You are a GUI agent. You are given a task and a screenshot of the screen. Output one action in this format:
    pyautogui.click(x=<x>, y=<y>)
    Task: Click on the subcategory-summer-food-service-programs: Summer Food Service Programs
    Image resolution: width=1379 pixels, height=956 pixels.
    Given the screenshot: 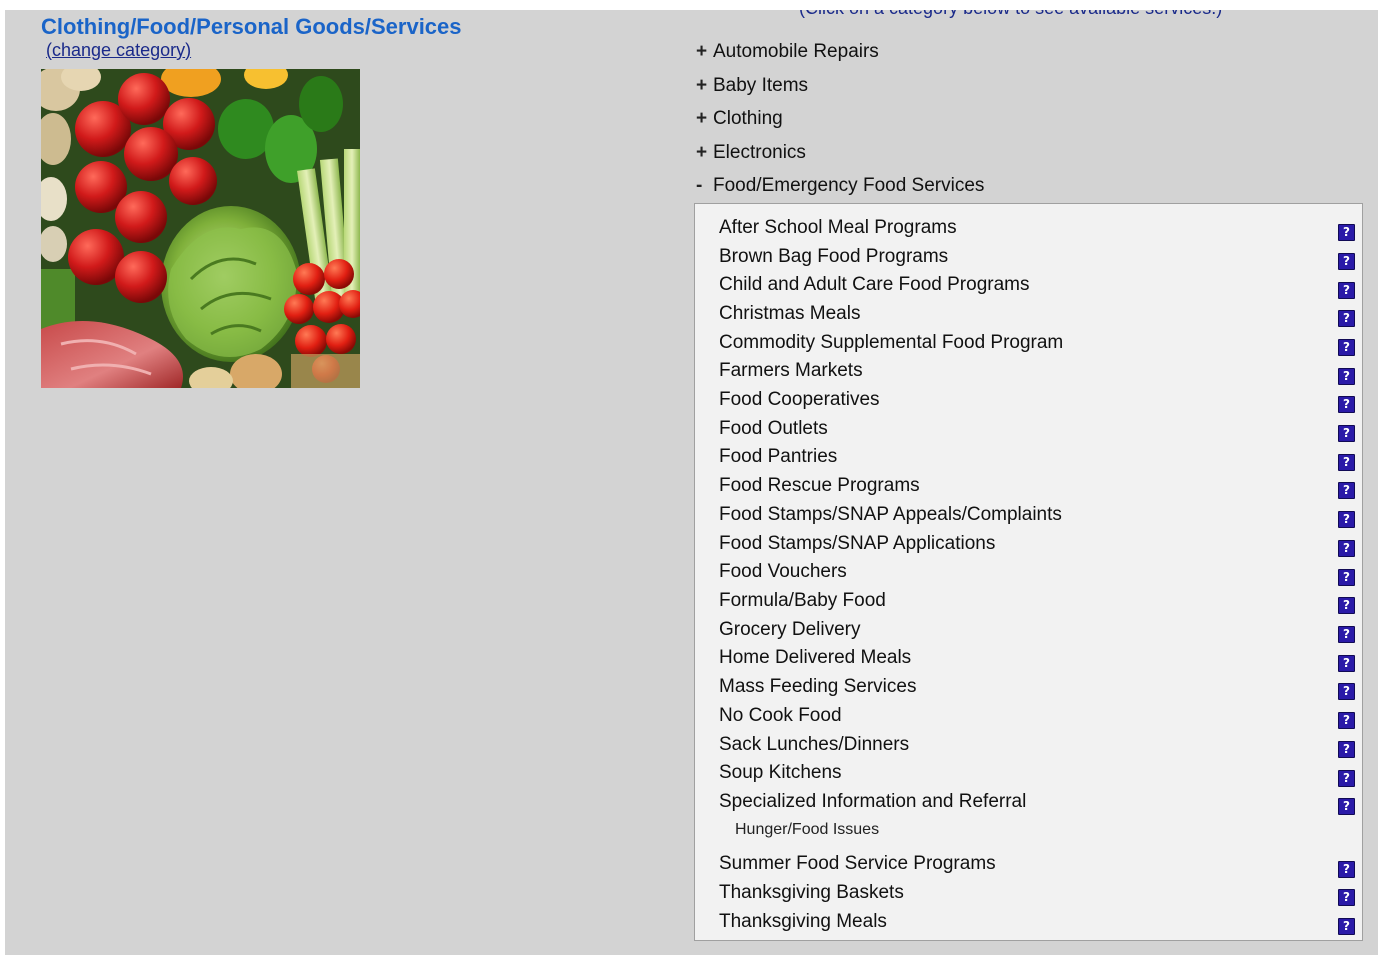 What is the action you would take?
    pyautogui.click(x=857, y=864)
    